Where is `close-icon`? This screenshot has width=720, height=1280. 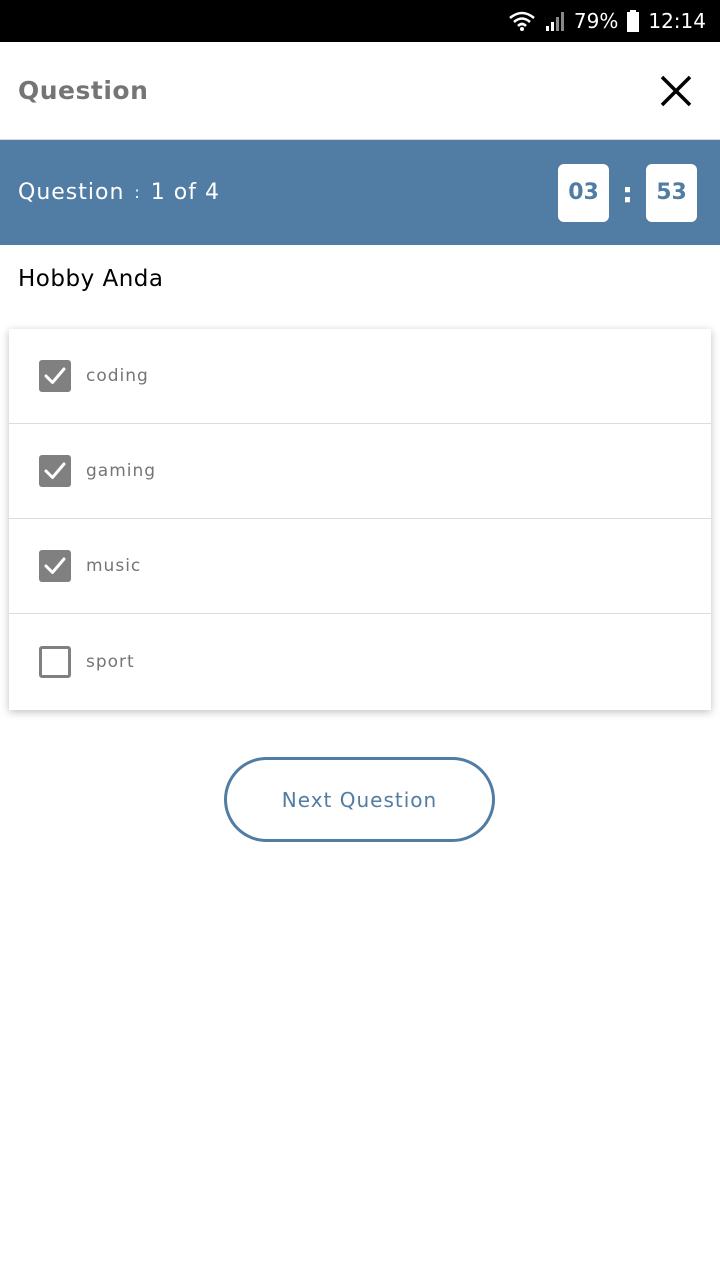
close-icon is located at coordinates (676, 90).